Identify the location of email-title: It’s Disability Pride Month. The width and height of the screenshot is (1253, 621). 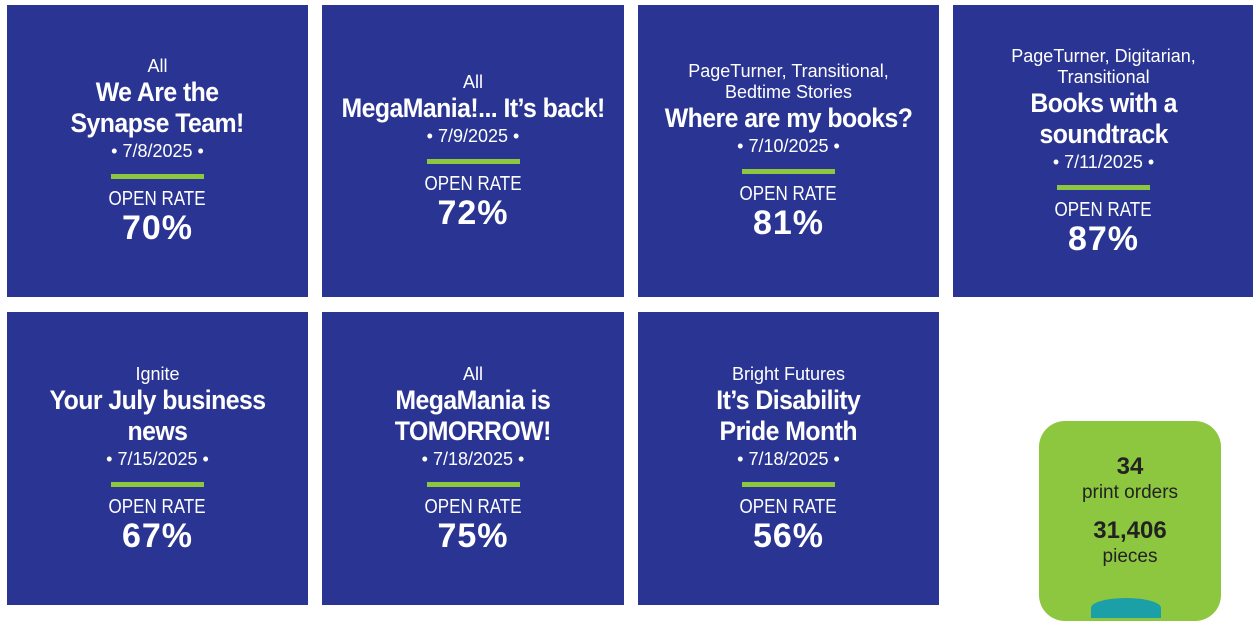
(788, 416).